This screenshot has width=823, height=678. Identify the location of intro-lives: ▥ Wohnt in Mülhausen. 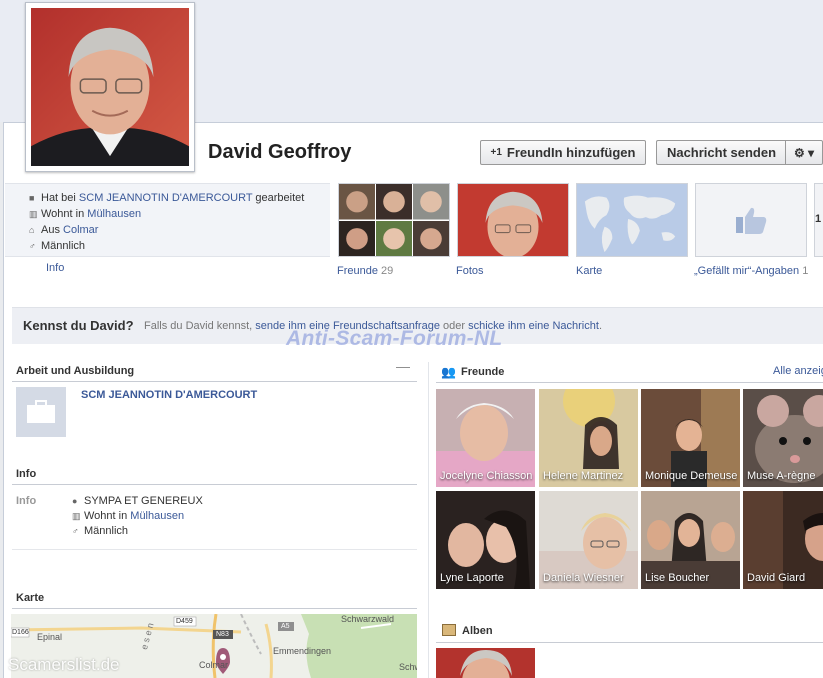
(85, 214).